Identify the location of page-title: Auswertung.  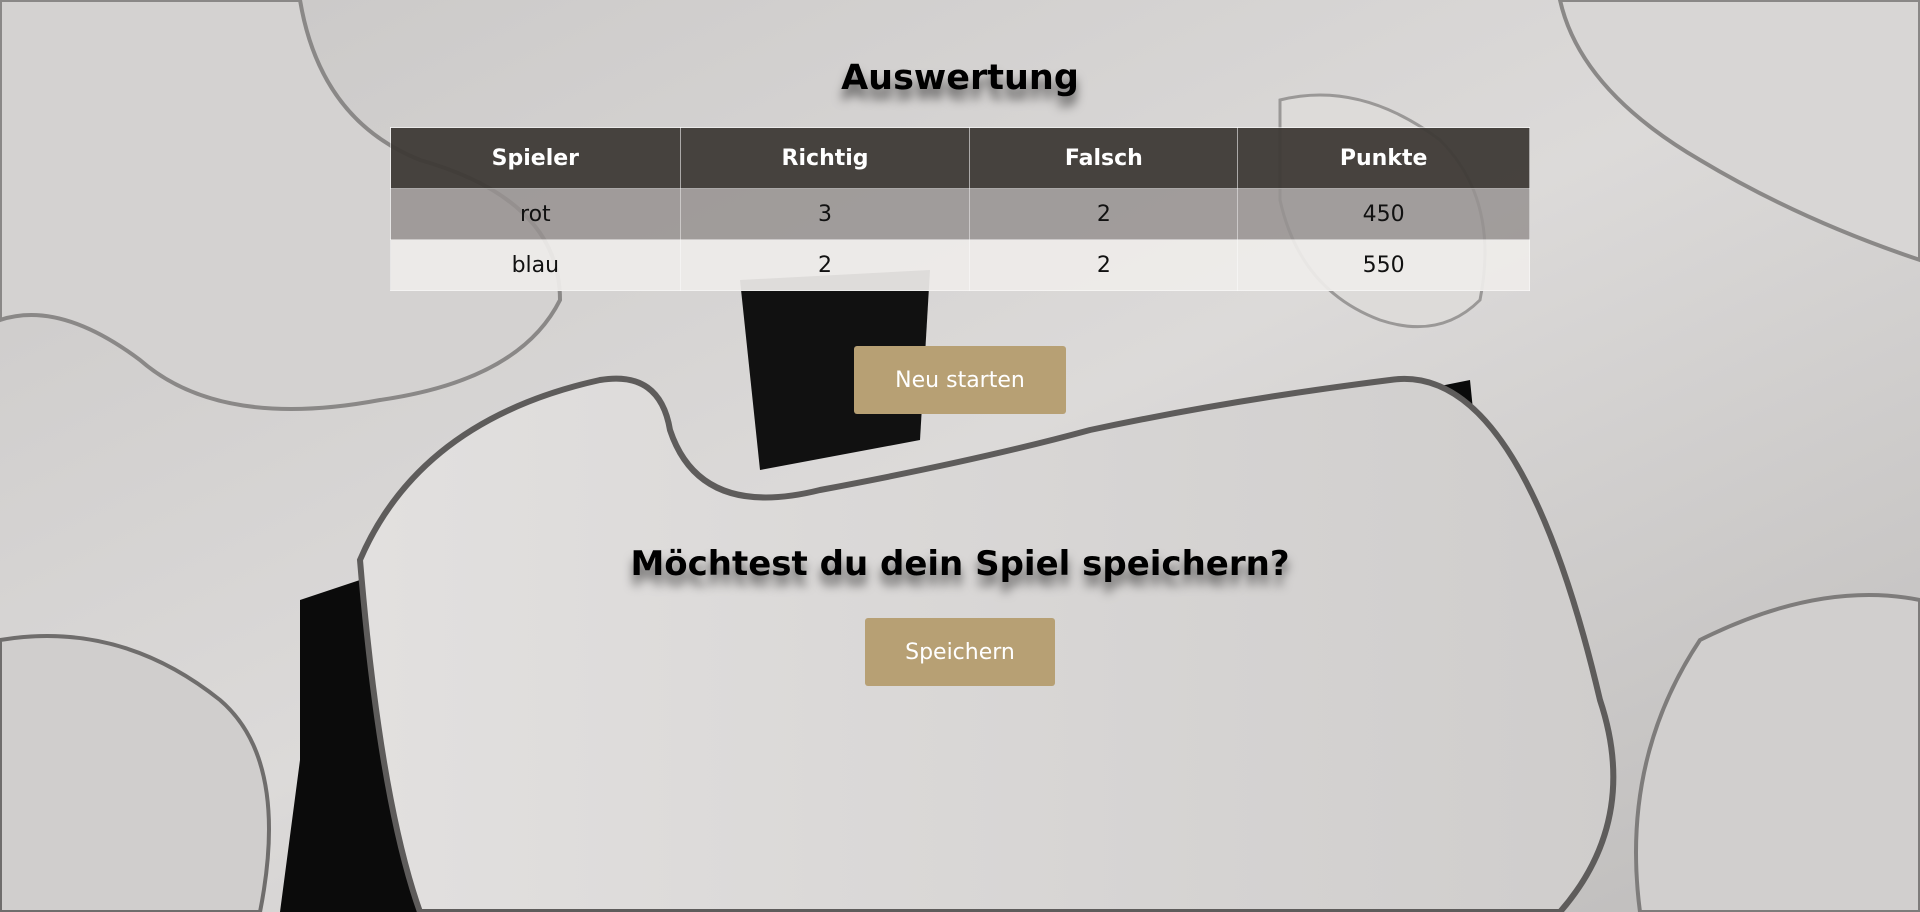
(960, 78).